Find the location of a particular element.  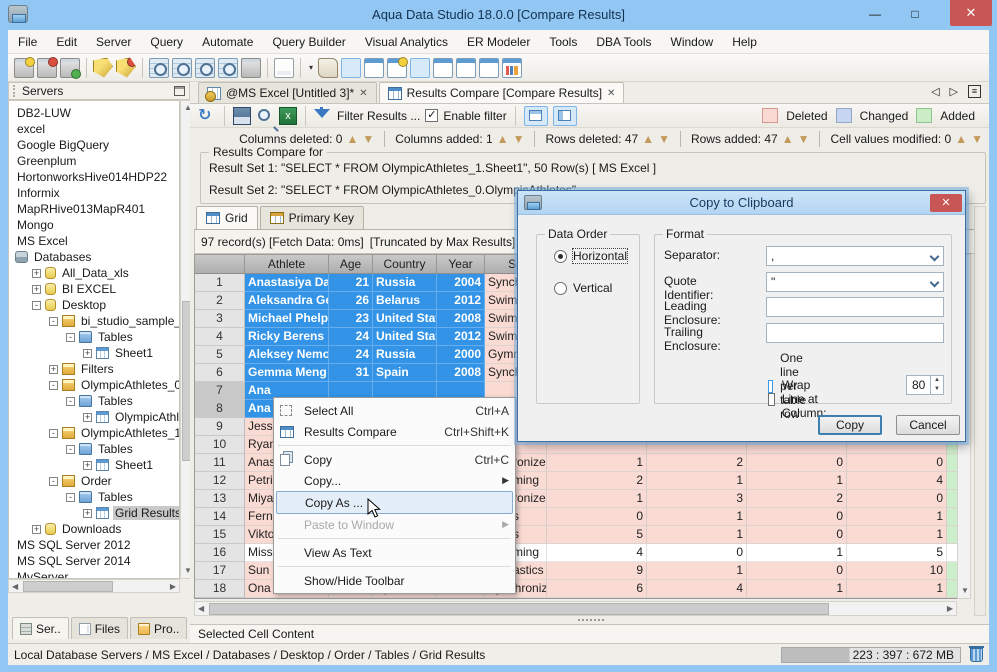

tree-item-all-data-xls: + All_Data_xls is located at coordinates (94, 273).